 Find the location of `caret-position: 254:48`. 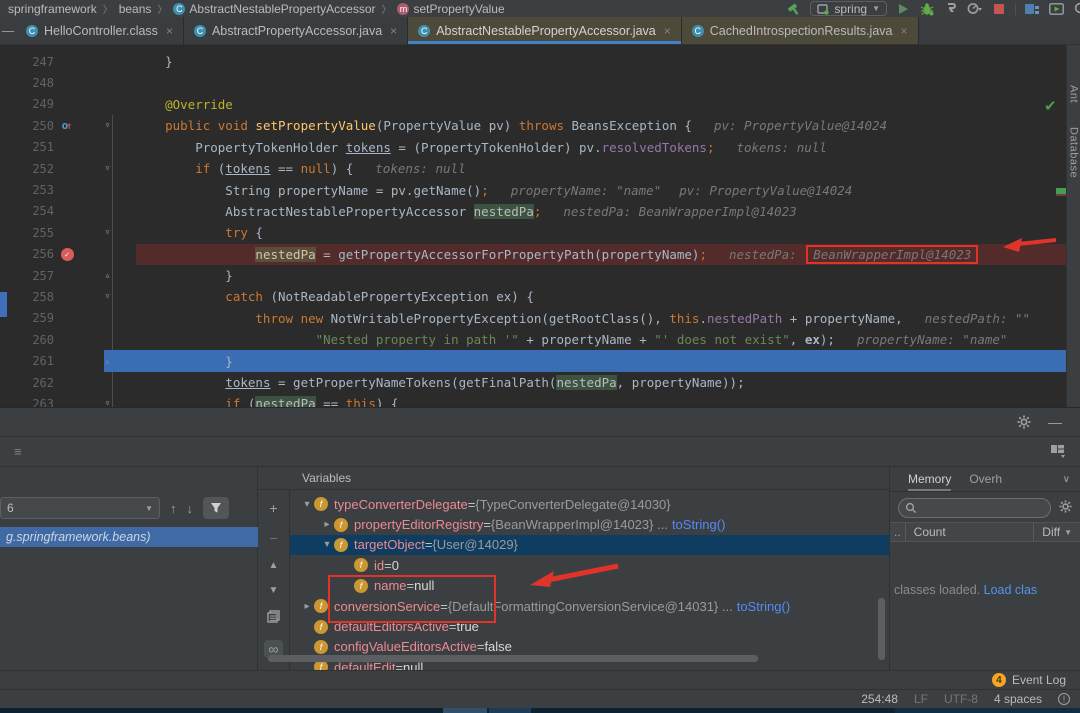

caret-position: 254:48 is located at coordinates (879, 699).